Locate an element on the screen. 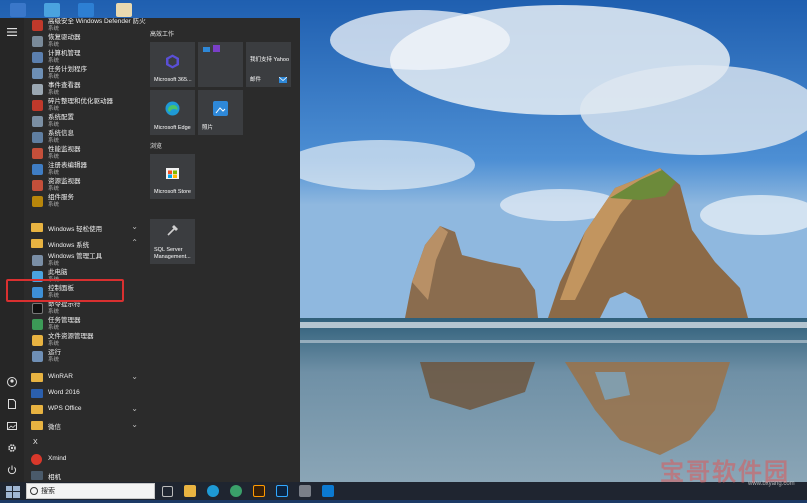  admin-tools-icon is located at coordinates (37, 260).